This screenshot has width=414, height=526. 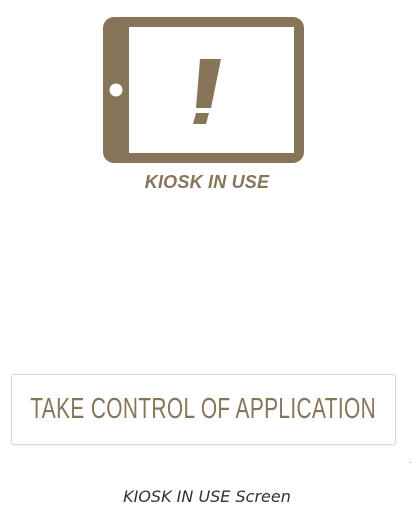 I want to click on take-control-button: TAKE CONTROL OF APPLICATION, so click(x=203, y=409).